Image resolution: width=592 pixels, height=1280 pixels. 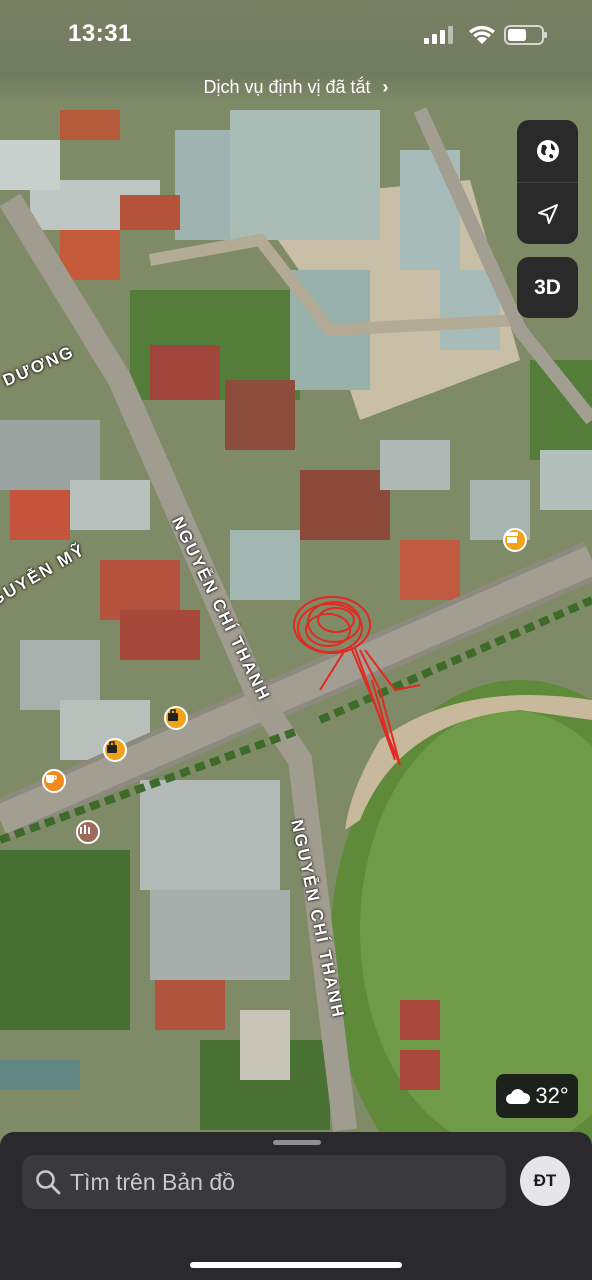 I want to click on bottom-sheet: Tìm trên Bản đồ ĐT, so click(x=296, y=1206).